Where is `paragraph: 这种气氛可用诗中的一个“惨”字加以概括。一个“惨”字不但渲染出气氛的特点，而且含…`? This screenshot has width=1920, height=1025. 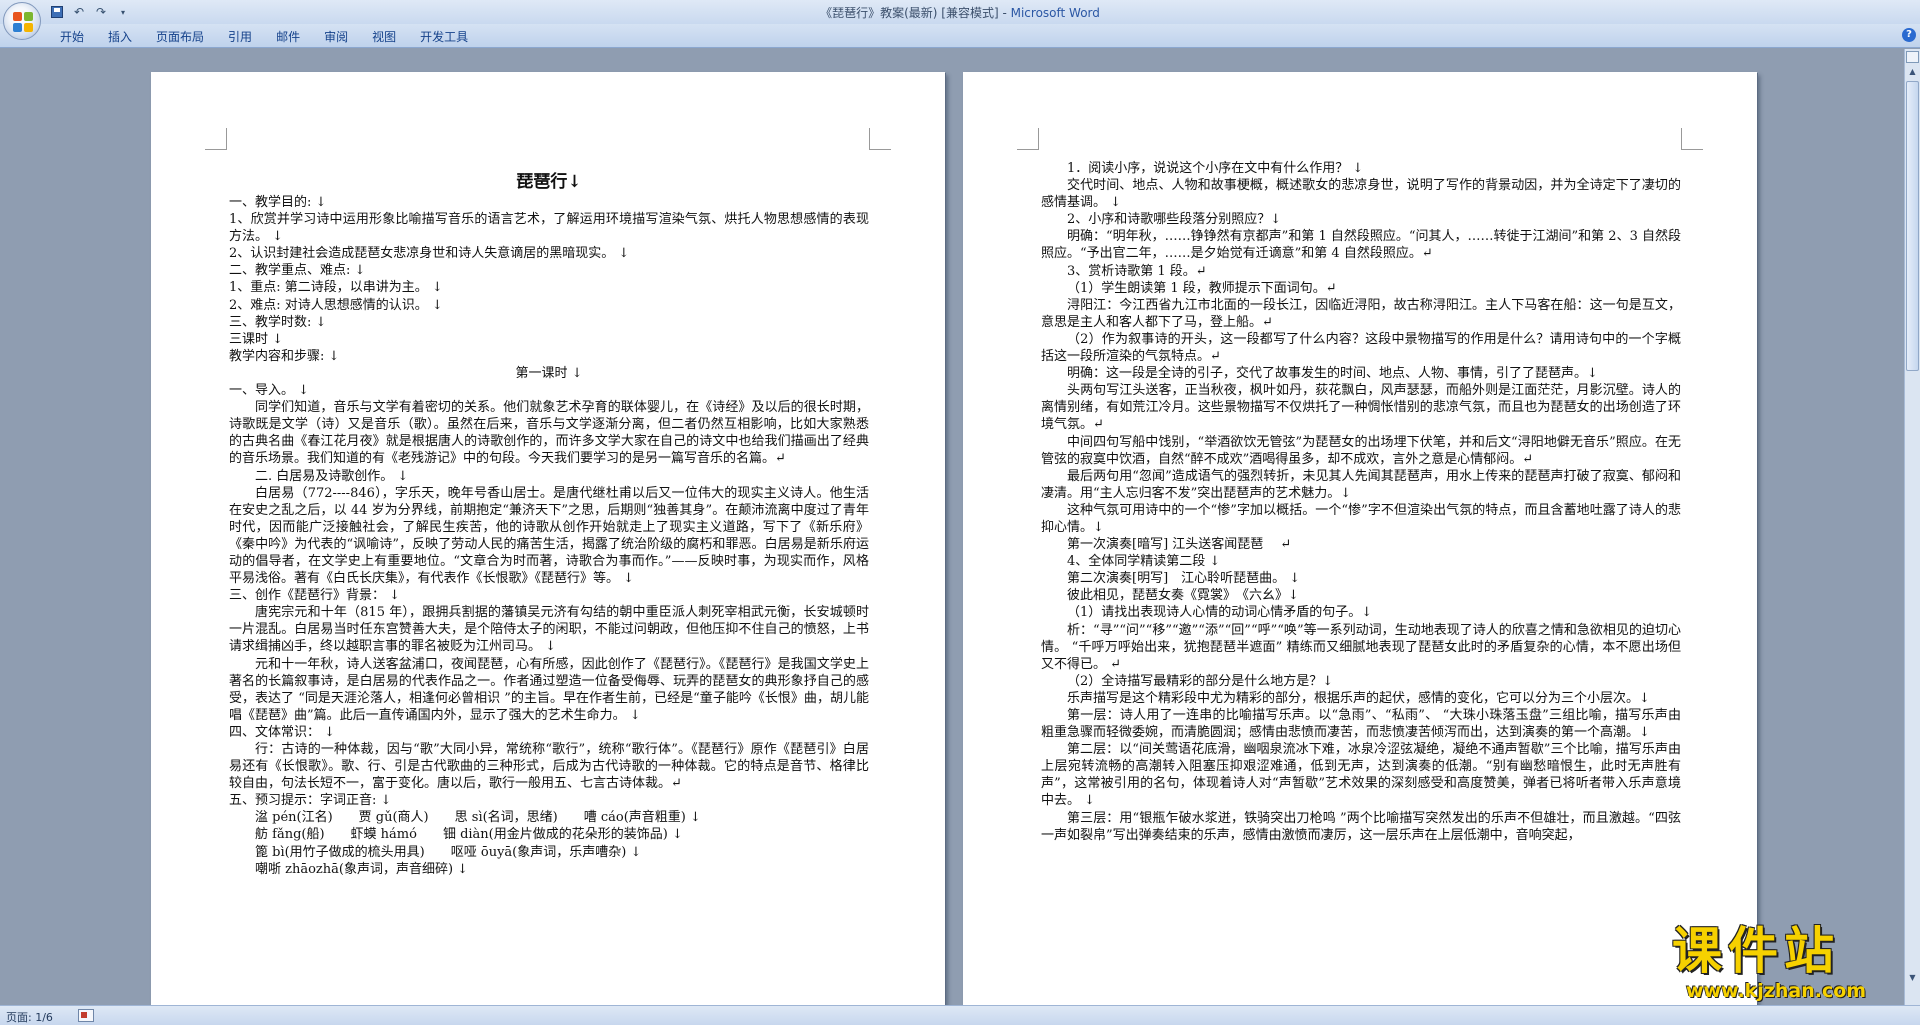 paragraph: 这种气氛可用诗中的一个“惨”字加以概括。一个“惨”字不但渲染出气氛的特点，而且含… is located at coordinates (1361, 518).